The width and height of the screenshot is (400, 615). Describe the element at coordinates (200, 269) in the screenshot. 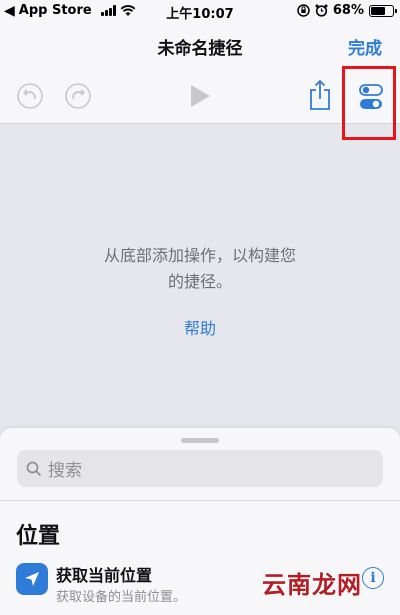

I see `empty-state-message: 从底部添加操作，以构建您 的捷径。` at that location.